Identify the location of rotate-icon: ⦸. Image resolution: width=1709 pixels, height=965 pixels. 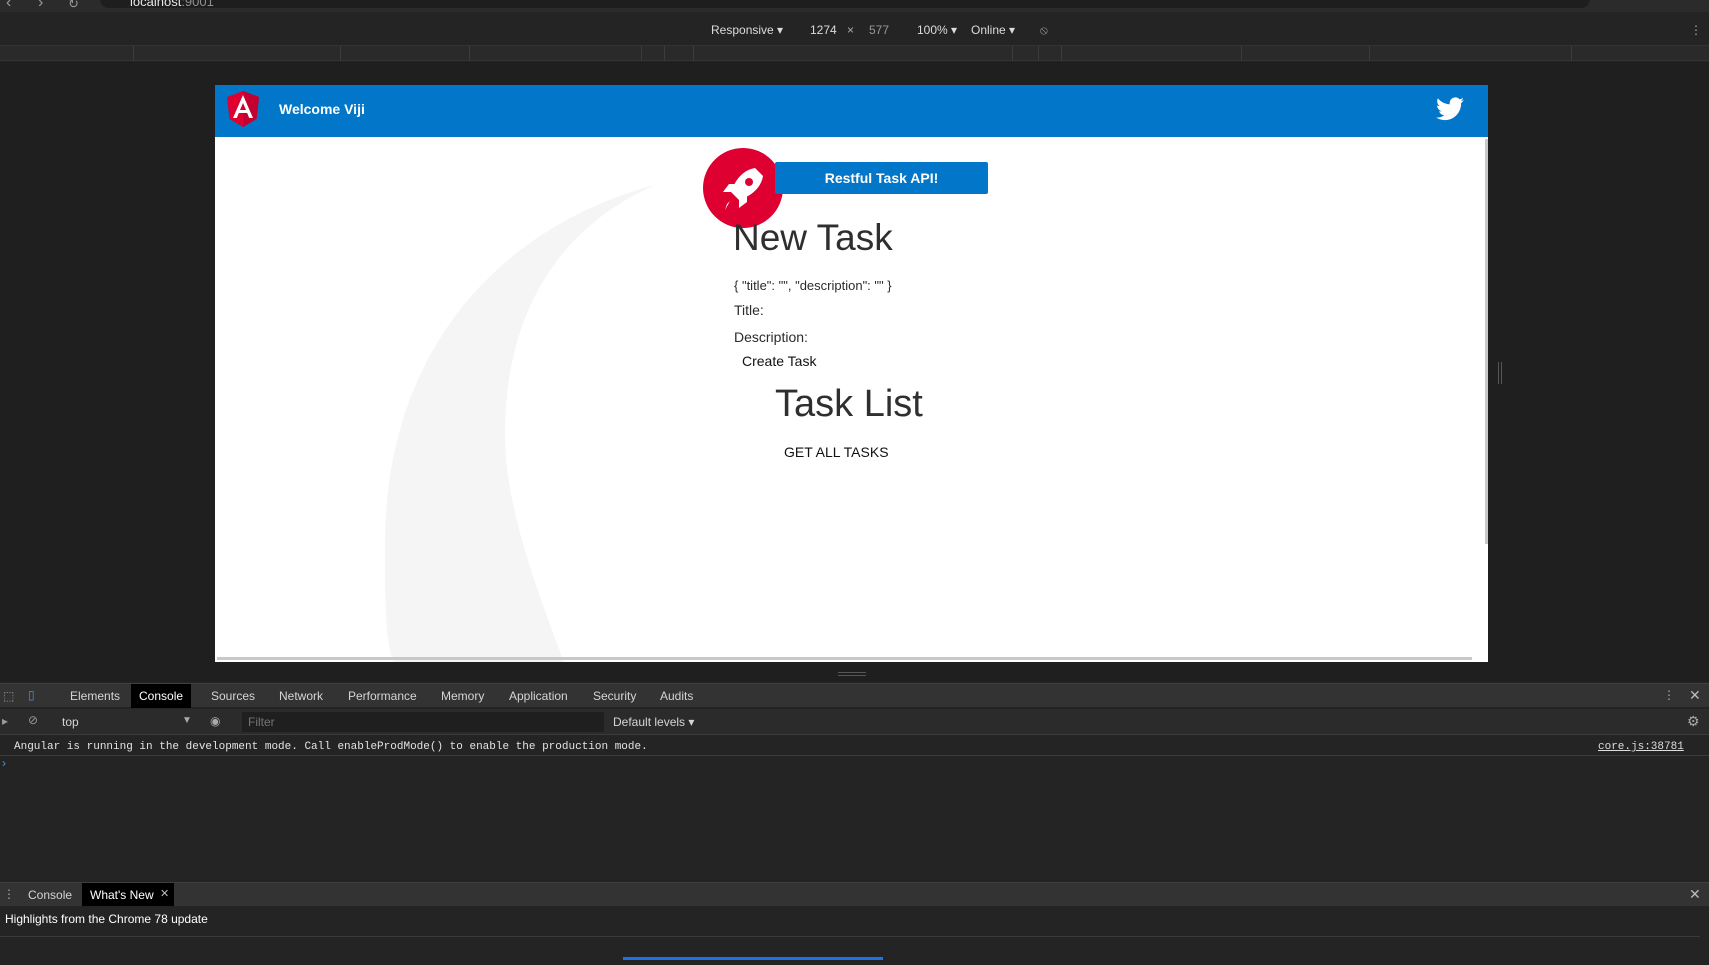
(1044, 30).